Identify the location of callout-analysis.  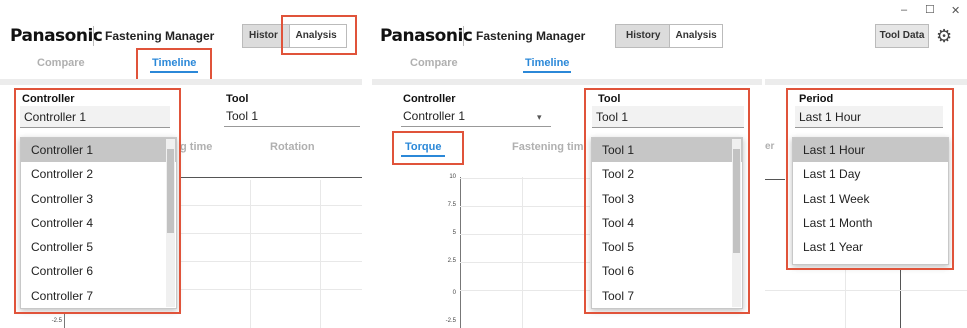
(319, 35).